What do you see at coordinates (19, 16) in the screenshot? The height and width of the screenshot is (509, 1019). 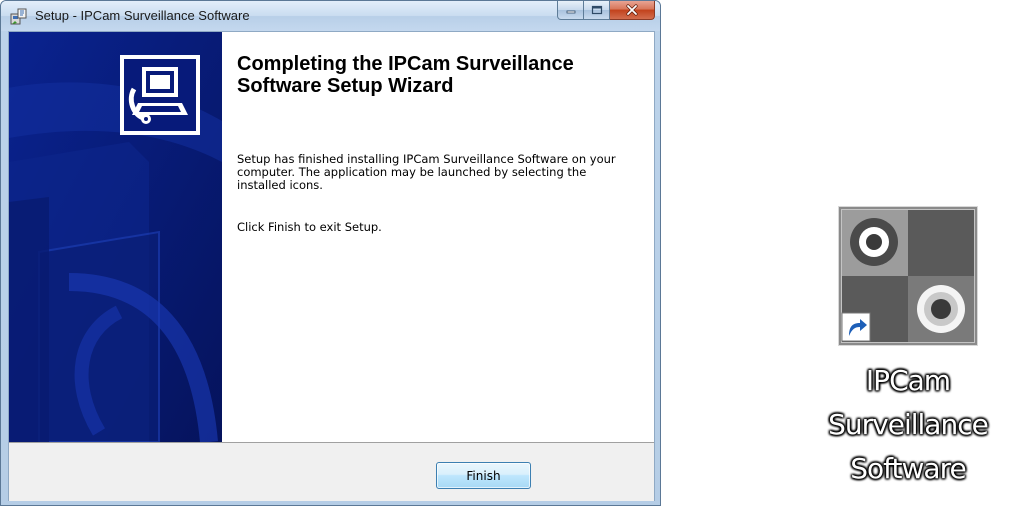 I see `setup-installer-icon` at bounding box center [19, 16].